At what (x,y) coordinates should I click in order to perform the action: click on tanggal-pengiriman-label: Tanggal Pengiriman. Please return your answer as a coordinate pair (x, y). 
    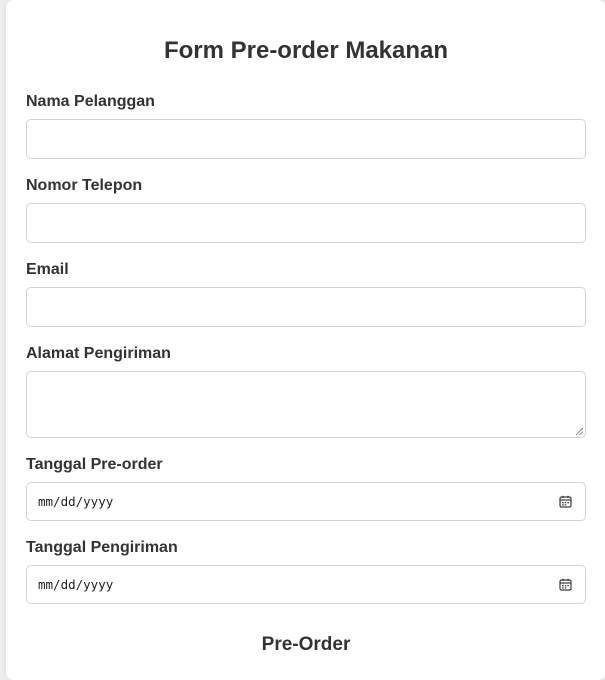
    Looking at the image, I should click on (102, 547).